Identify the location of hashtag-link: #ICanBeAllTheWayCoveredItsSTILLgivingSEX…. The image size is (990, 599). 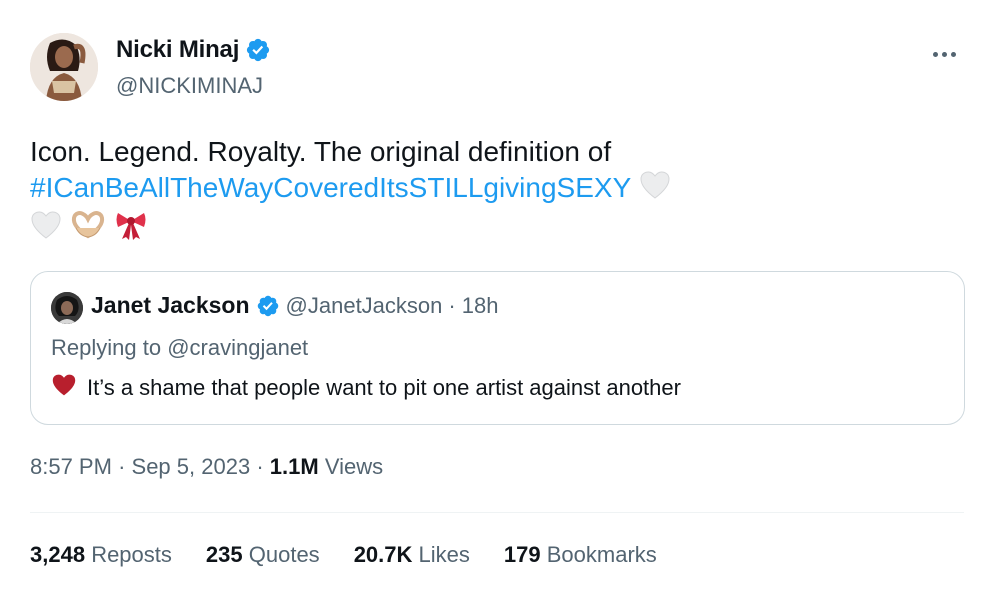
(330, 187).